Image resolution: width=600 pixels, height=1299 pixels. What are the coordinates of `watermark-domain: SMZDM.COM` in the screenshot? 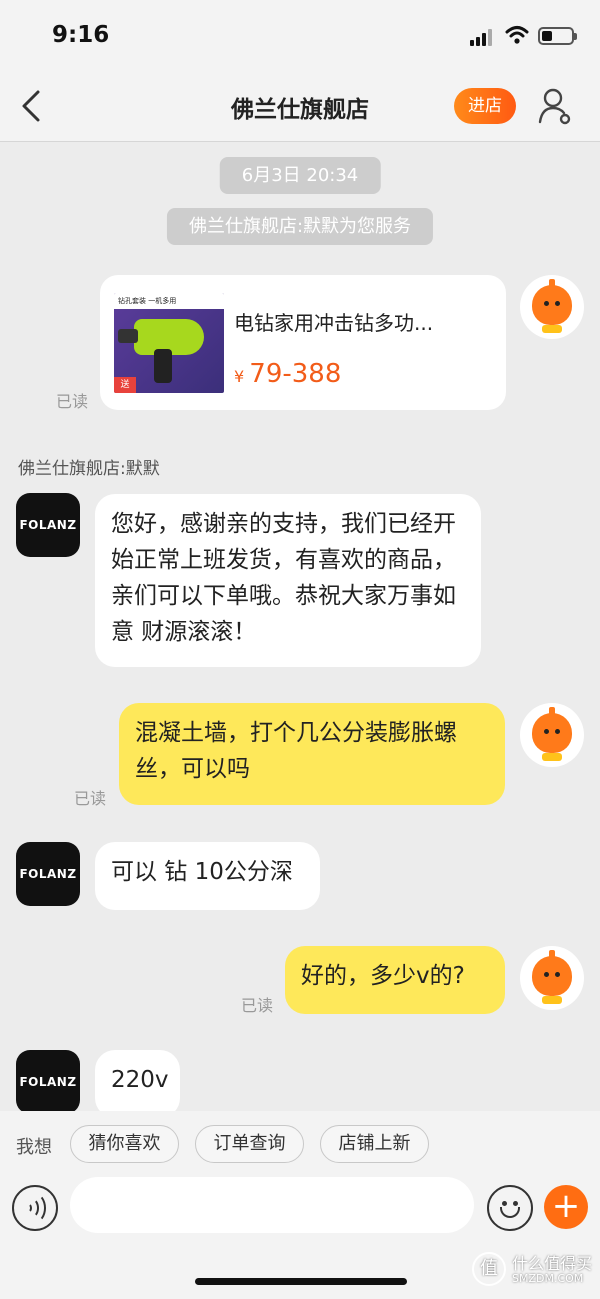 It's located at (548, 1278).